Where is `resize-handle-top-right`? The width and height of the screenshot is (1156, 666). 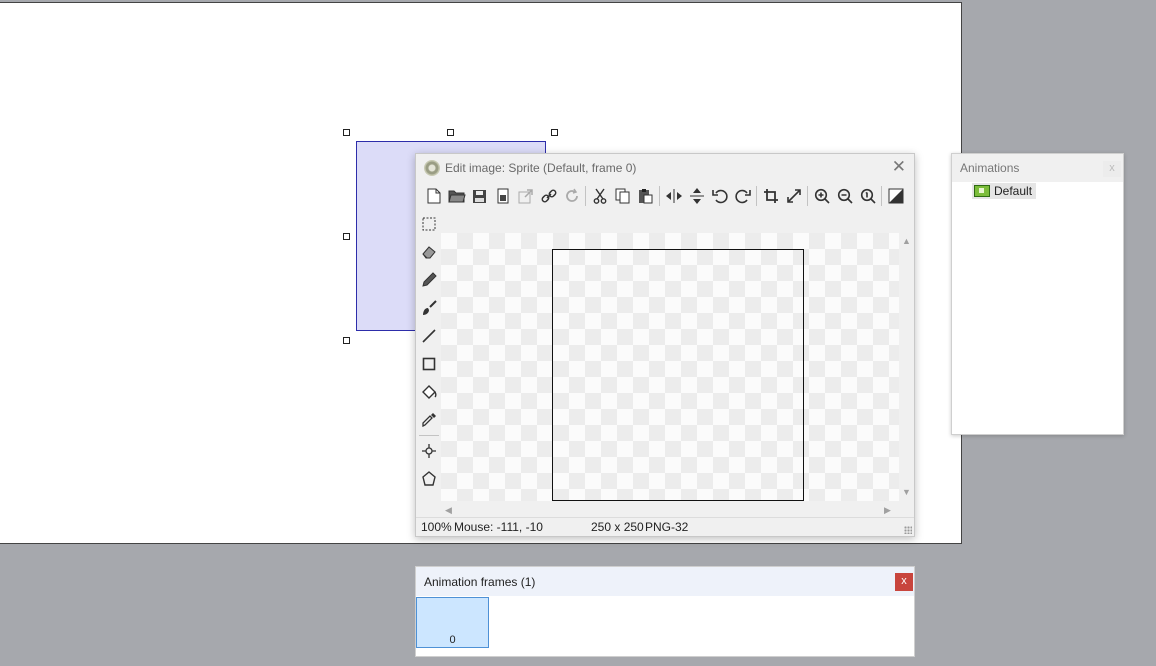
resize-handle-top-right is located at coordinates (554, 132).